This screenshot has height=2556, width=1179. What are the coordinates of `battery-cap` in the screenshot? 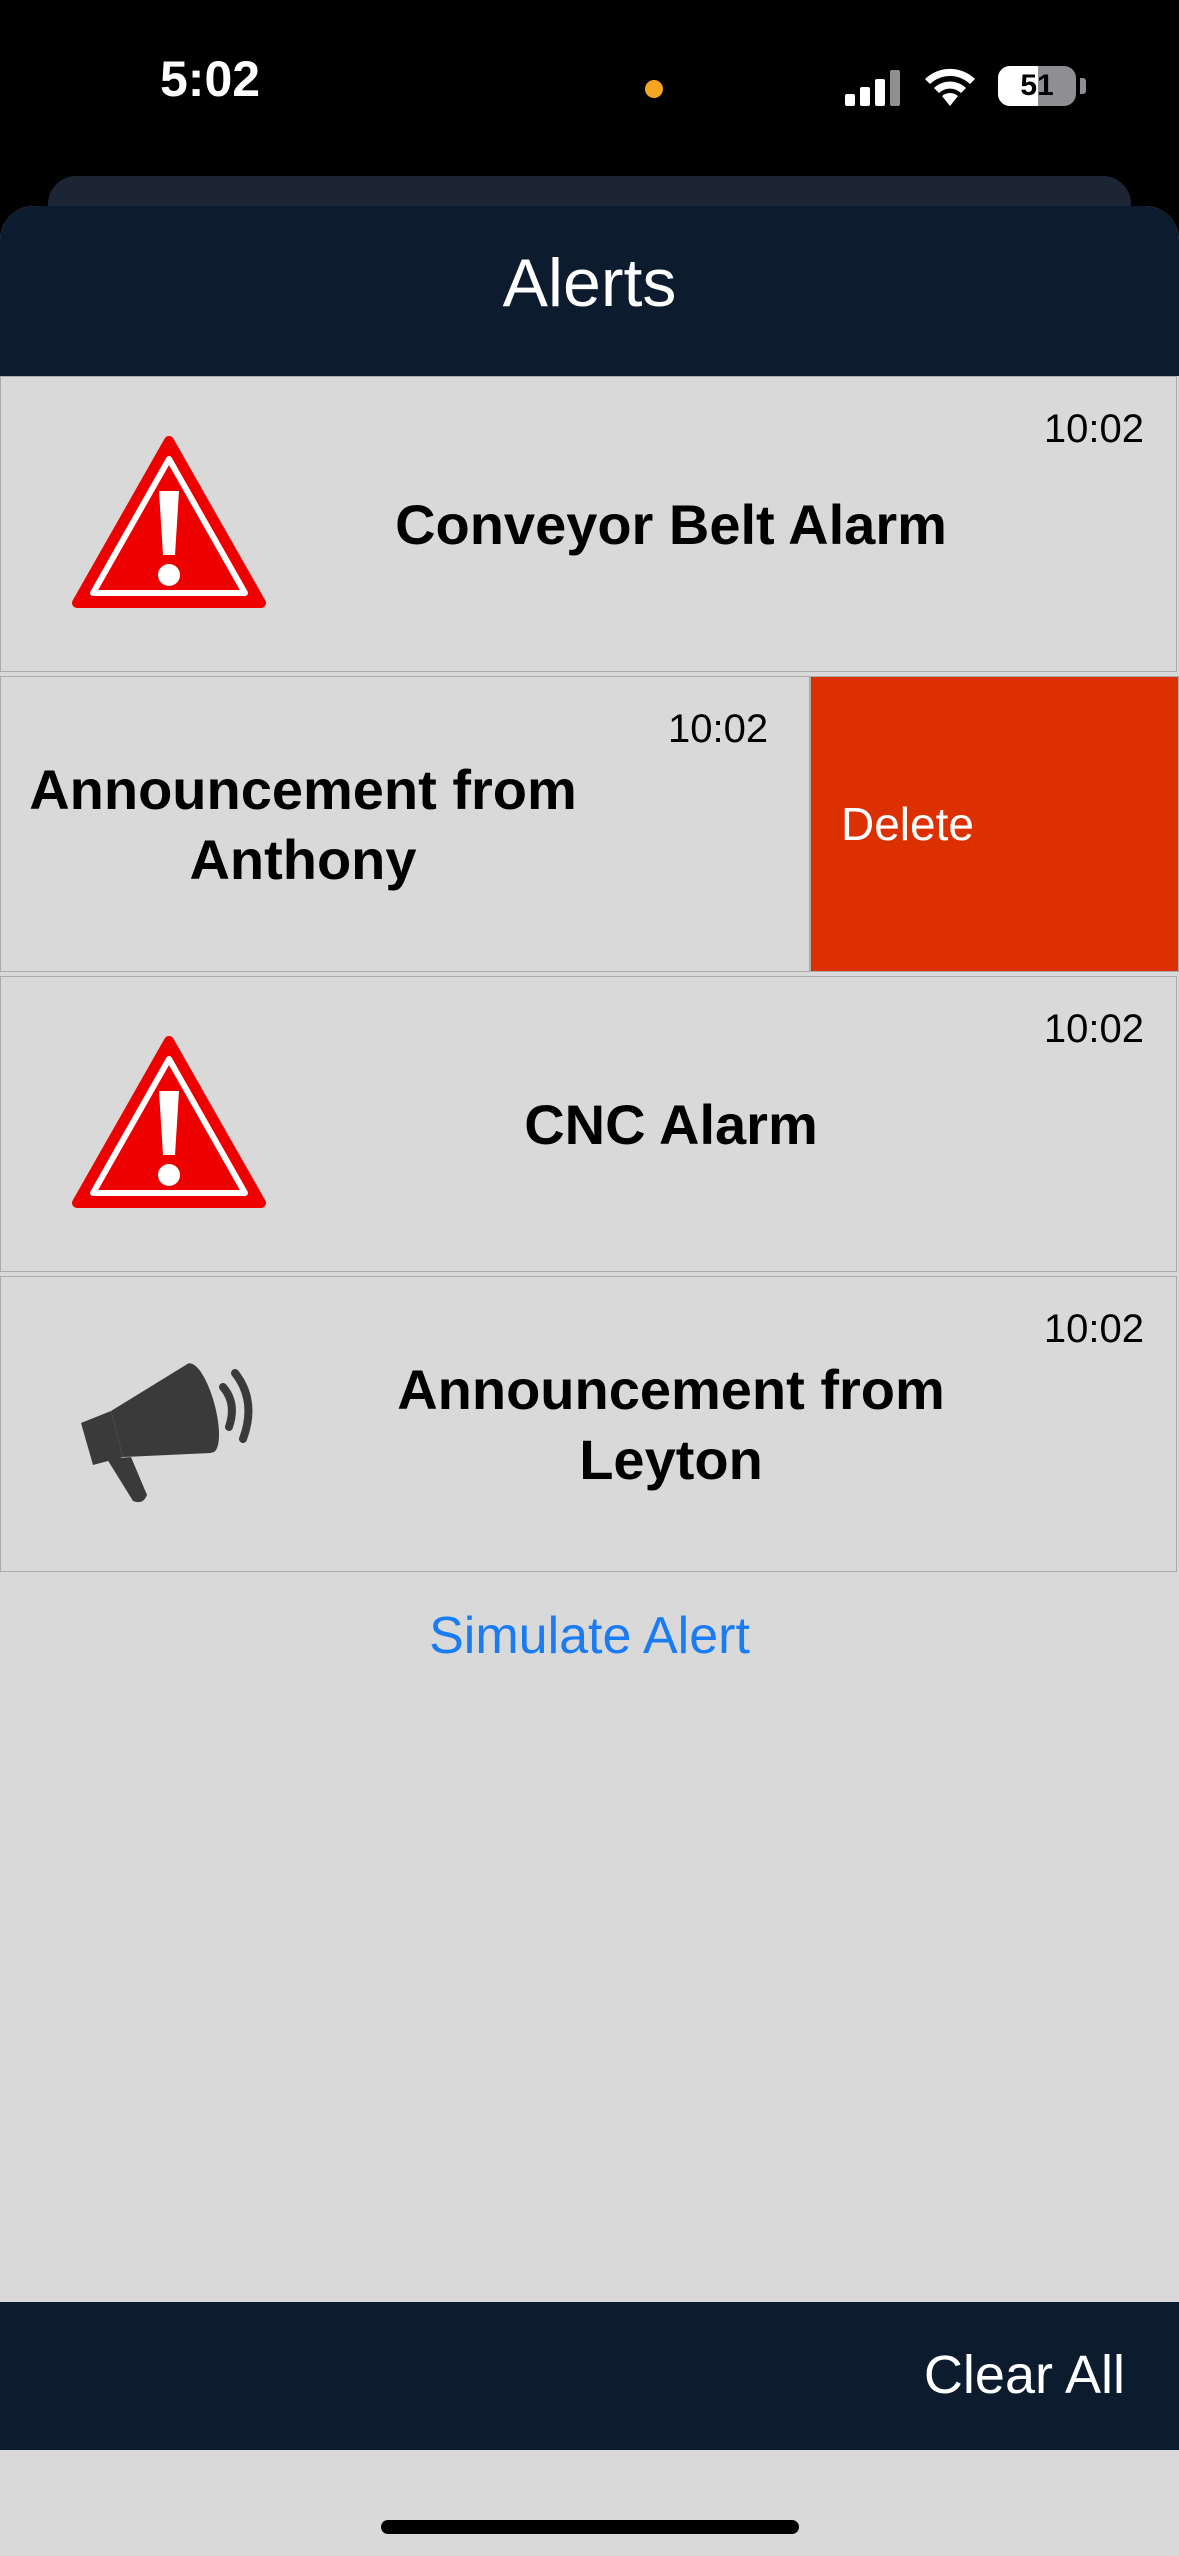 It's located at (1083, 86).